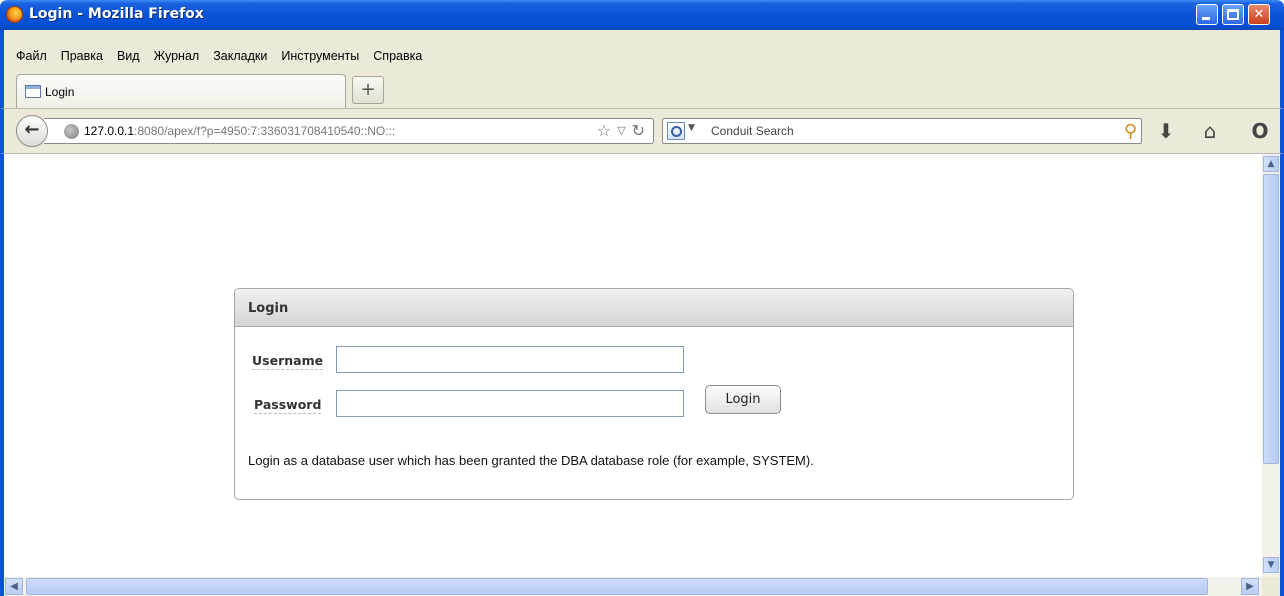  I want to click on tab-label: Login, so click(60, 92).